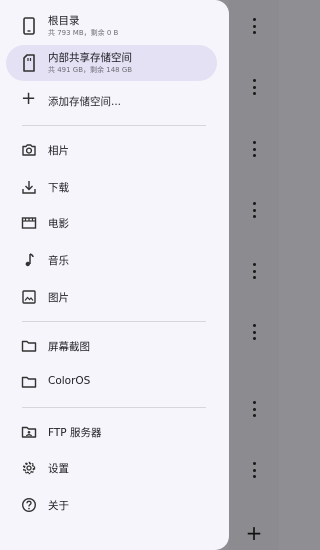  I want to click on music-note-icon, so click(29, 260).